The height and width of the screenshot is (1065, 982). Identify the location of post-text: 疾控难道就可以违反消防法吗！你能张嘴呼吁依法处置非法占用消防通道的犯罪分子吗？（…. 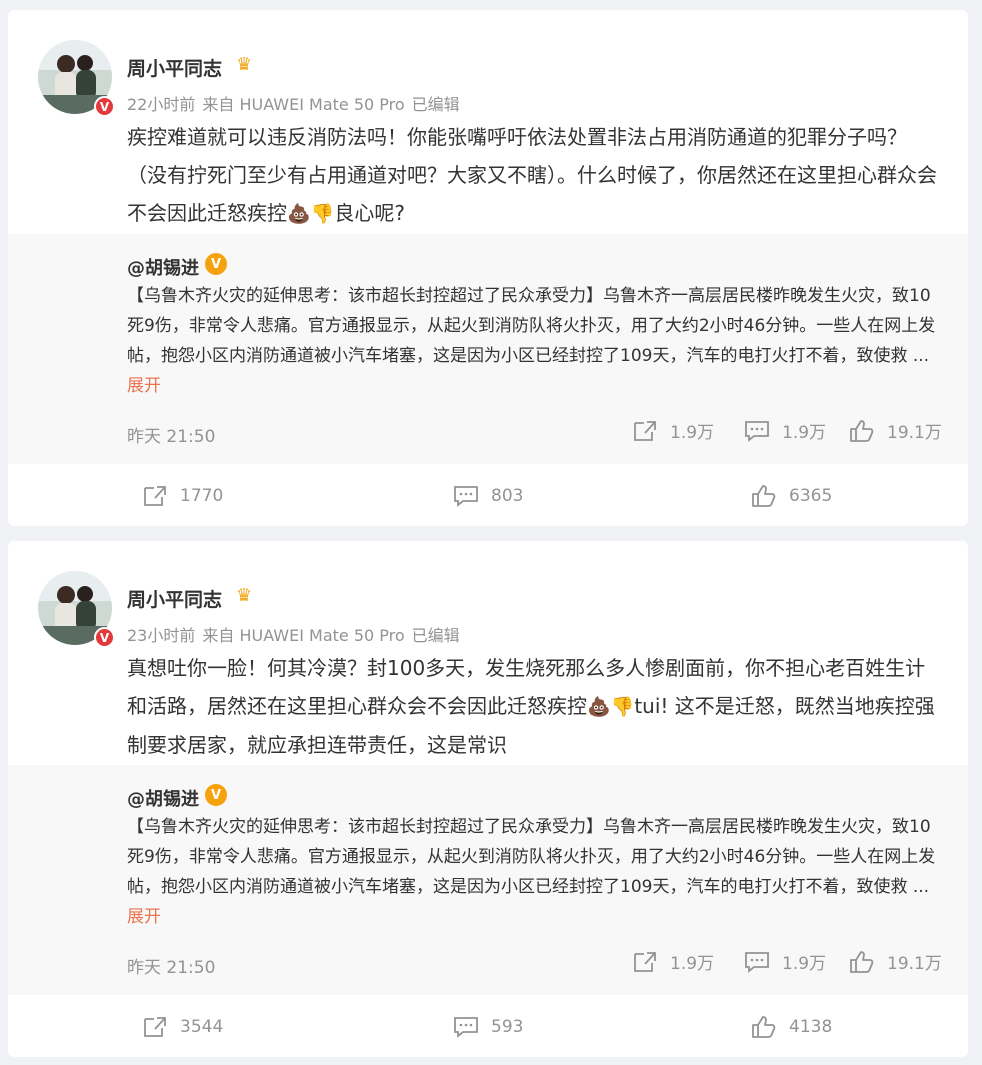
(534, 175).